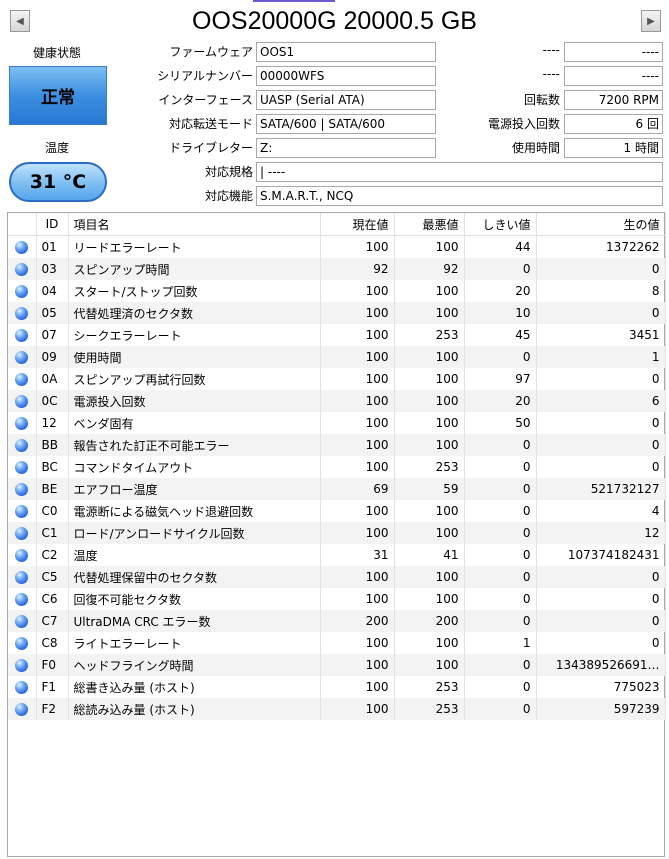  I want to click on attribute-id: C8, so click(52, 643).